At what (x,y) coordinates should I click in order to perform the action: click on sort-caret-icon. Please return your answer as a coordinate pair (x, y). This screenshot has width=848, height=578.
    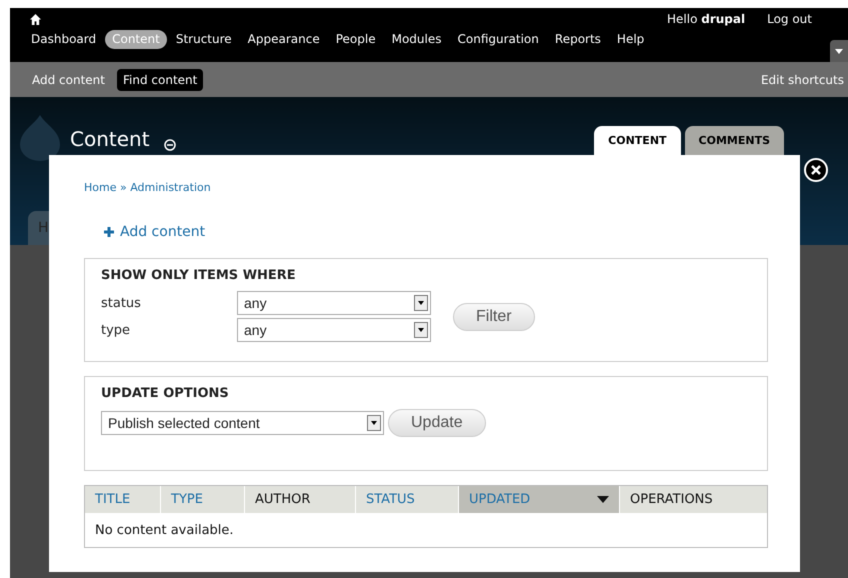
    Looking at the image, I should click on (603, 499).